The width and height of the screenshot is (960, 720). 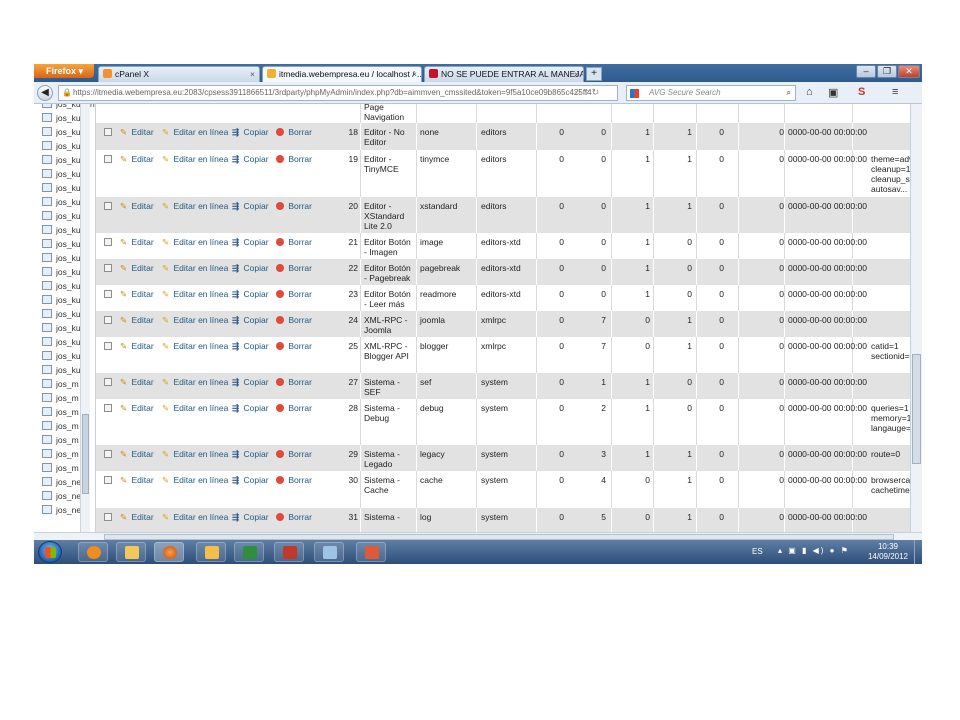 I want to click on search-icon: ⌕, so click(x=789, y=93).